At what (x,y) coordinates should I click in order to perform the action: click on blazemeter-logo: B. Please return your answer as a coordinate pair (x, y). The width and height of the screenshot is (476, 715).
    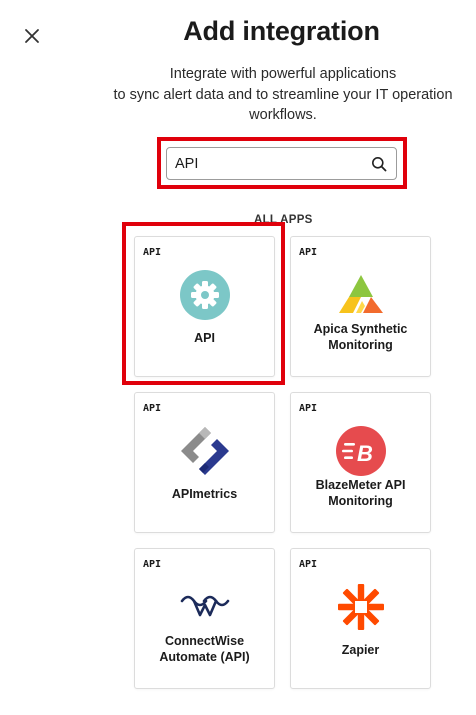
    Looking at the image, I should click on (360, 451).